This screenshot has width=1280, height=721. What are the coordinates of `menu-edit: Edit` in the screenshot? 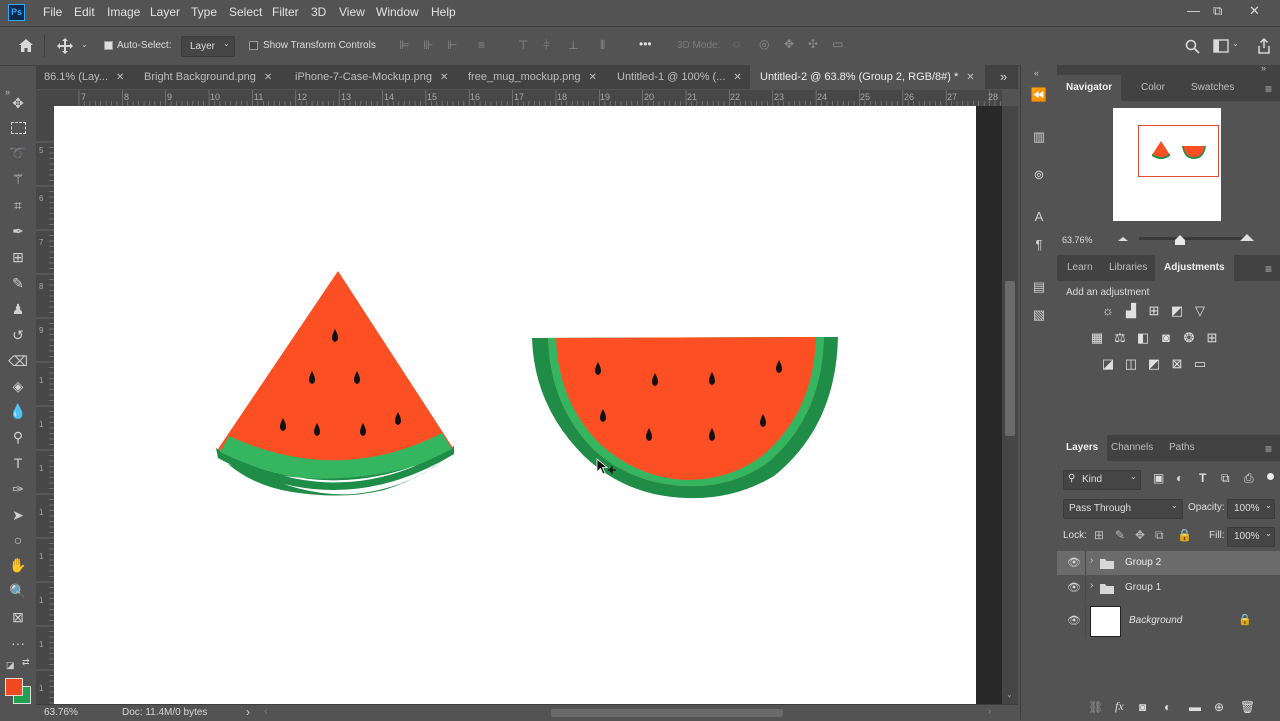 It's located at (84, 12).